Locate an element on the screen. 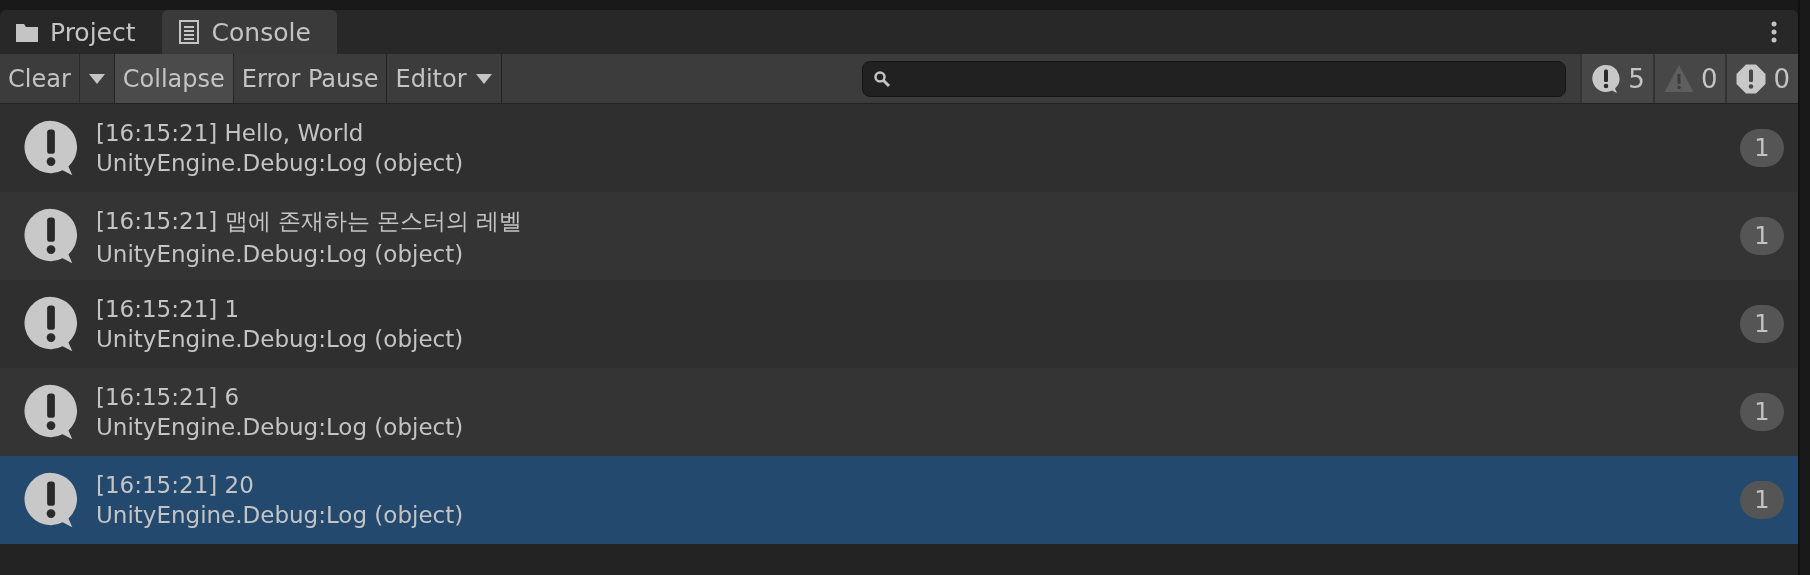  search-field is located at coordinates (1214, 78).